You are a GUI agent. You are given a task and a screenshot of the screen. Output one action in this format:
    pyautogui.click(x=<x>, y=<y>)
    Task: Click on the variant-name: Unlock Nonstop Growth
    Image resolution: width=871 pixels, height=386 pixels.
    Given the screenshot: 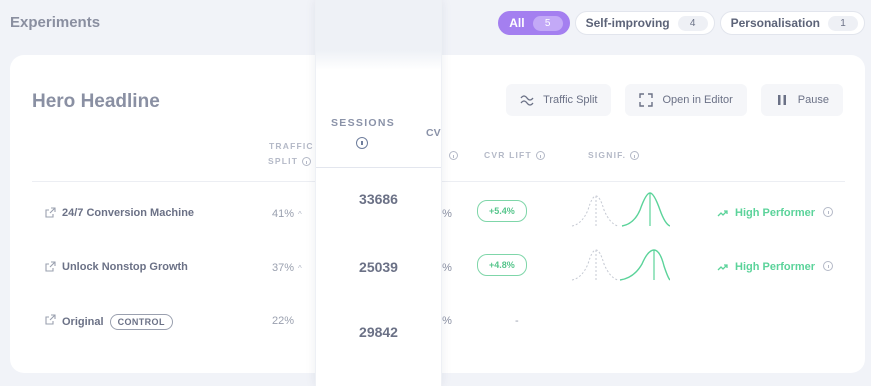 What is the action you would take?
    pyautogui.click(x=125, y=267)
    